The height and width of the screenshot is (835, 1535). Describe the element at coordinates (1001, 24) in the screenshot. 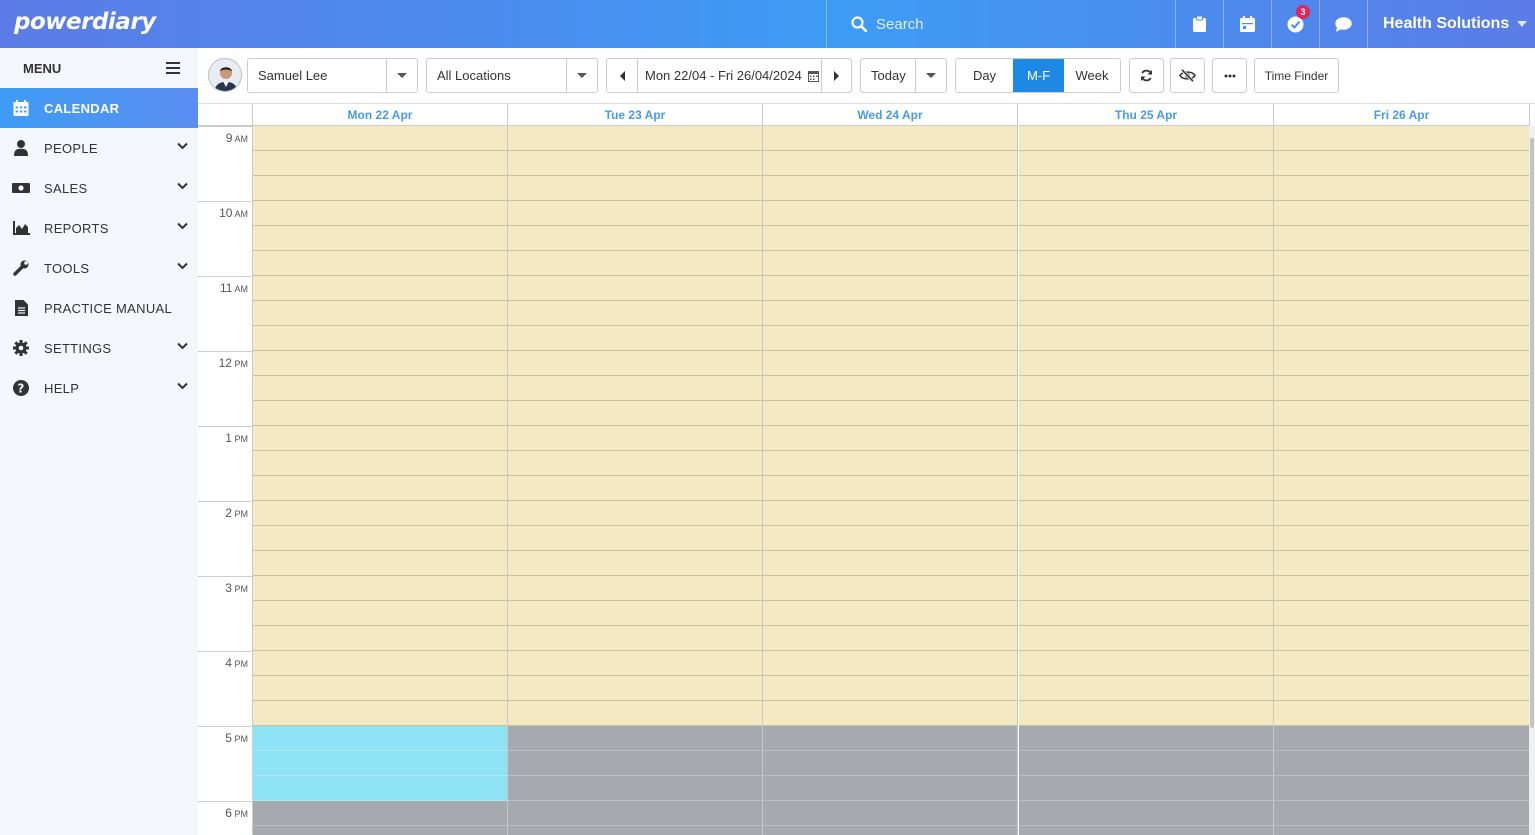

I see `search-box: Search` at that location.